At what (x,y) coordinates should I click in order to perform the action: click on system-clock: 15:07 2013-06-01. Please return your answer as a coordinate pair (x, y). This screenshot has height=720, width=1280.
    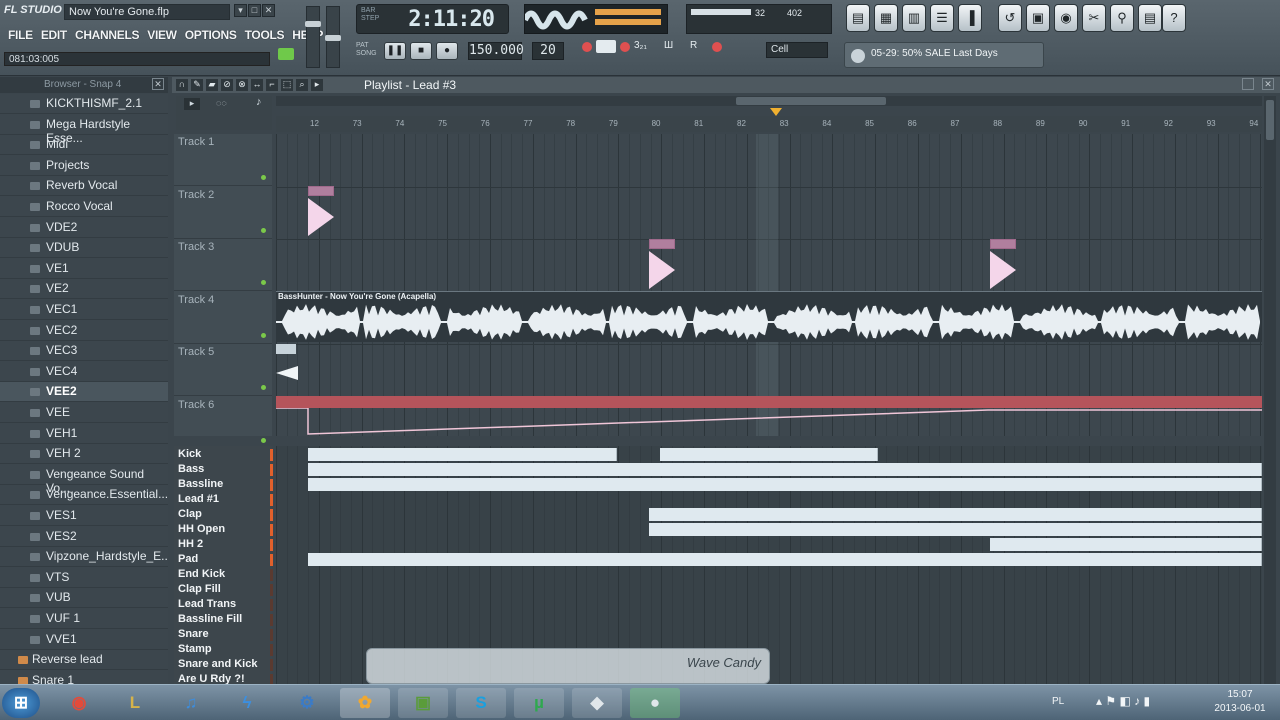
    Looking at the image, I should click on (1240, 702).